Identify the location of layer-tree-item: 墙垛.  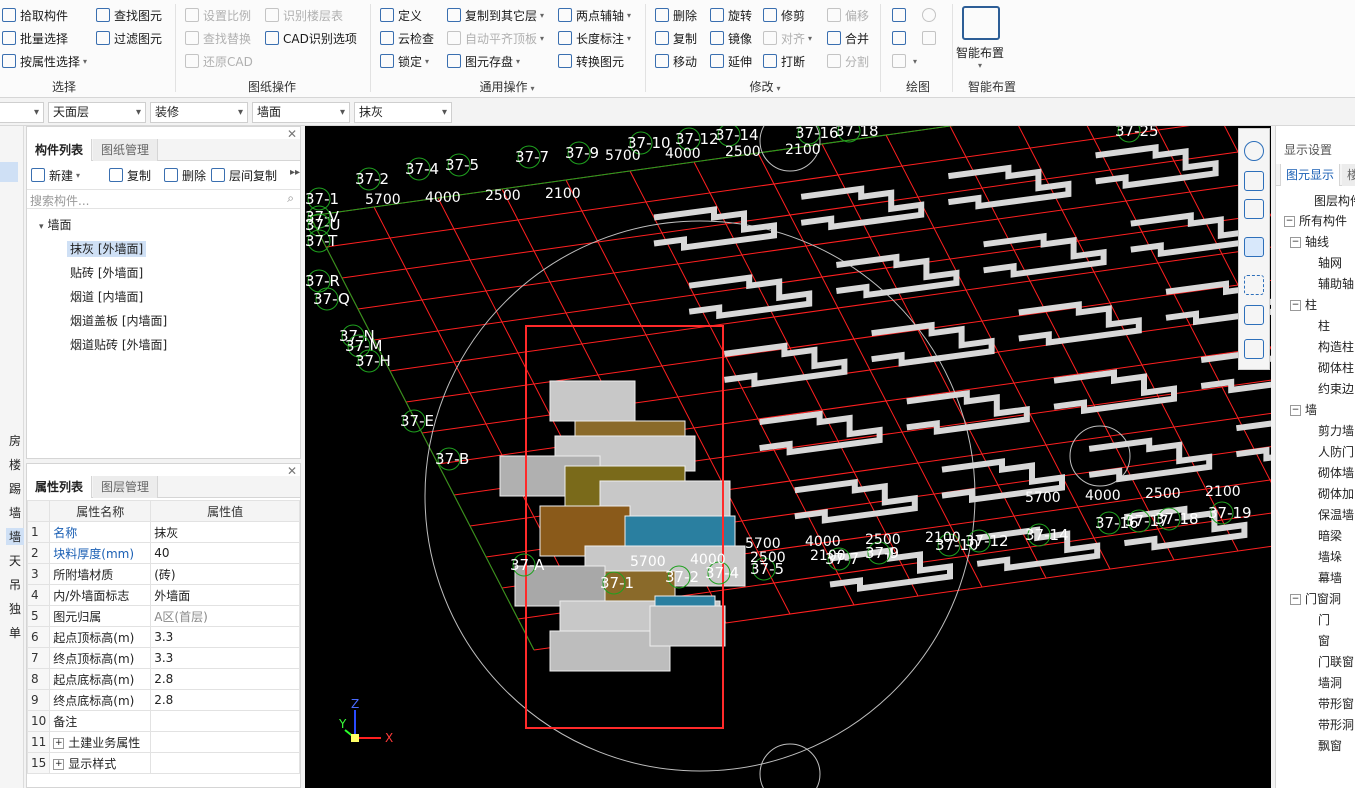
(1330, 556).